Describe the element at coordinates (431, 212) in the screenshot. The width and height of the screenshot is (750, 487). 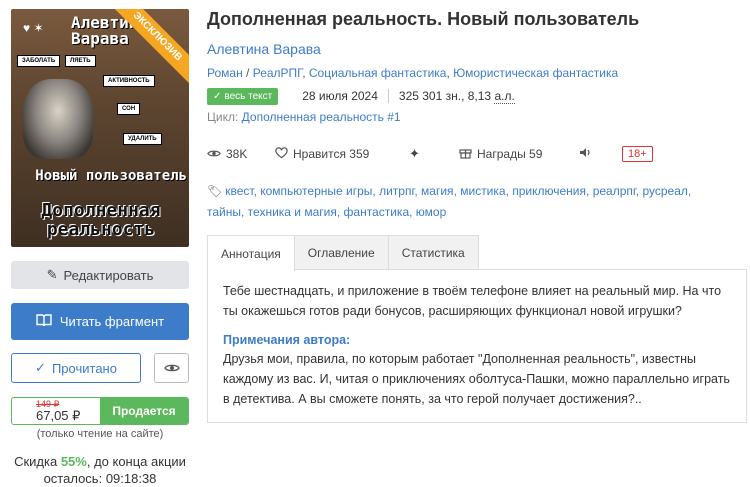
I see `tag-link: юмор` at that location.